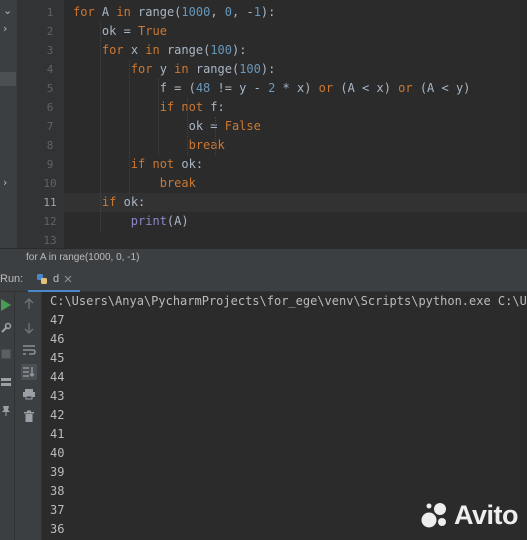 Image resolution: width=527 pixels, height=540 pixels. Describe the element at coordinates (57, 510) in the screenshot. I see `console-output-line: 37` at that location.